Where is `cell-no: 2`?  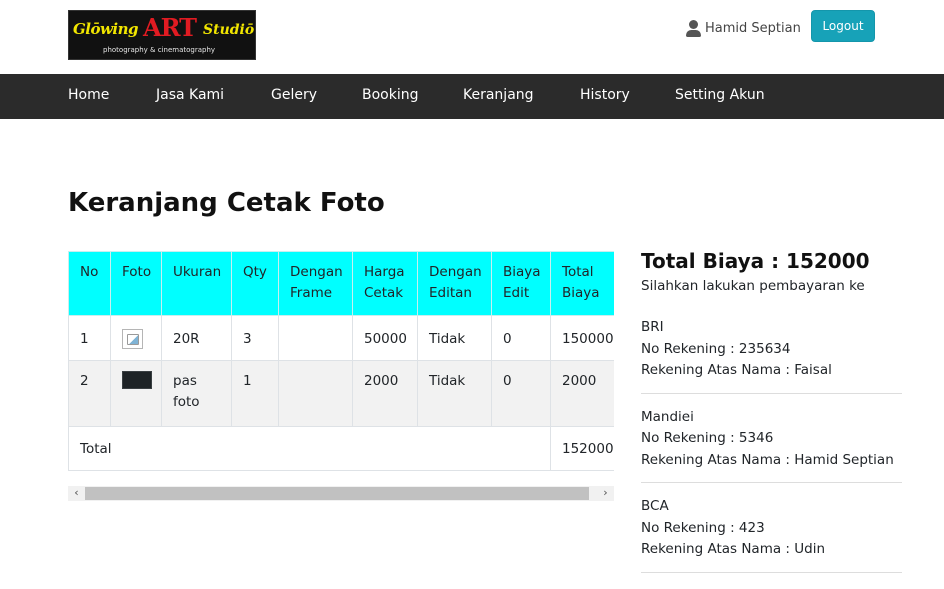
cell-no: 2 is located at coordinates (89, 393).